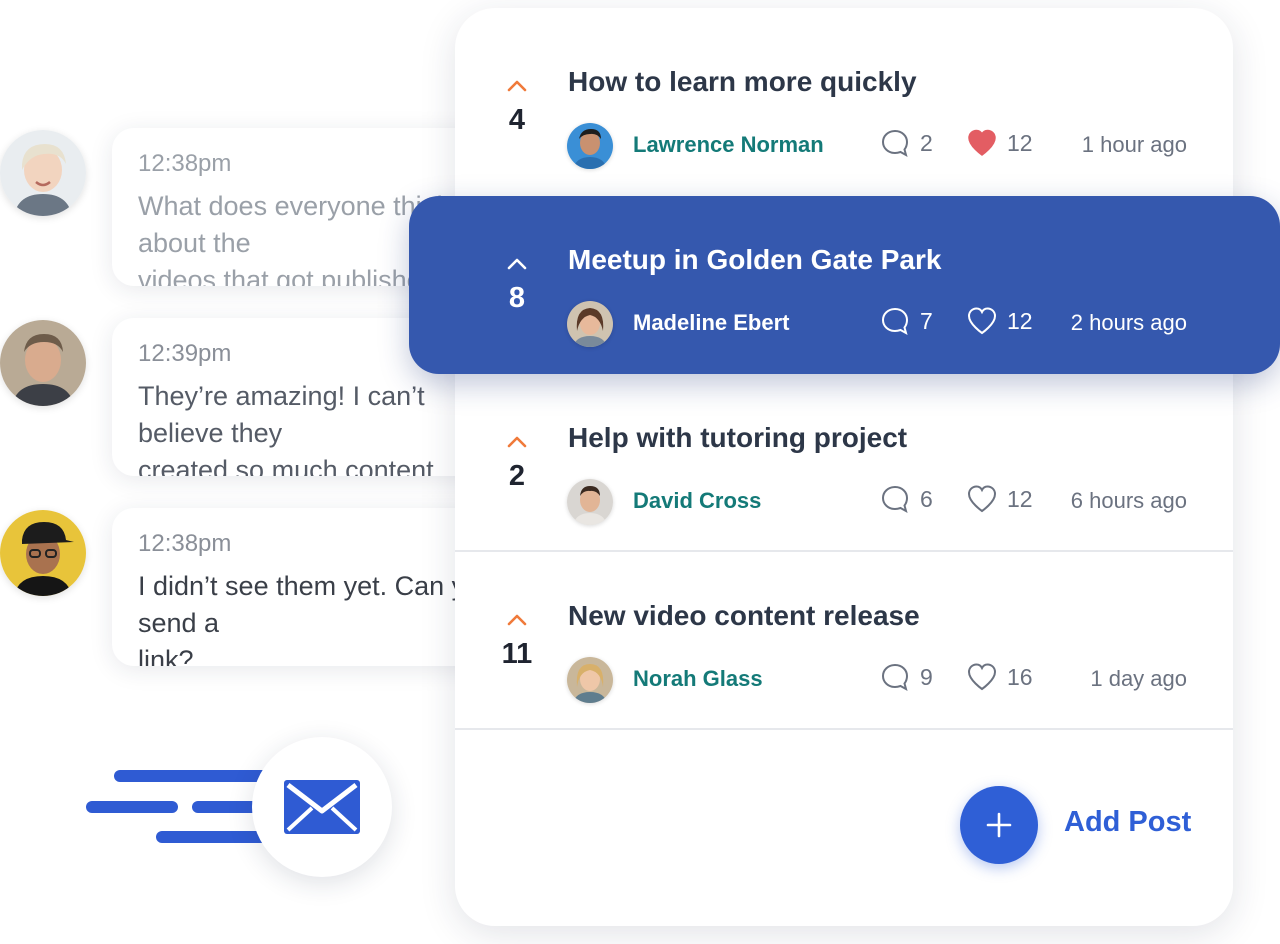 The height and width of the screenshot is (944, 1280). I want to click on comment-count: 6, so click(906, 499).